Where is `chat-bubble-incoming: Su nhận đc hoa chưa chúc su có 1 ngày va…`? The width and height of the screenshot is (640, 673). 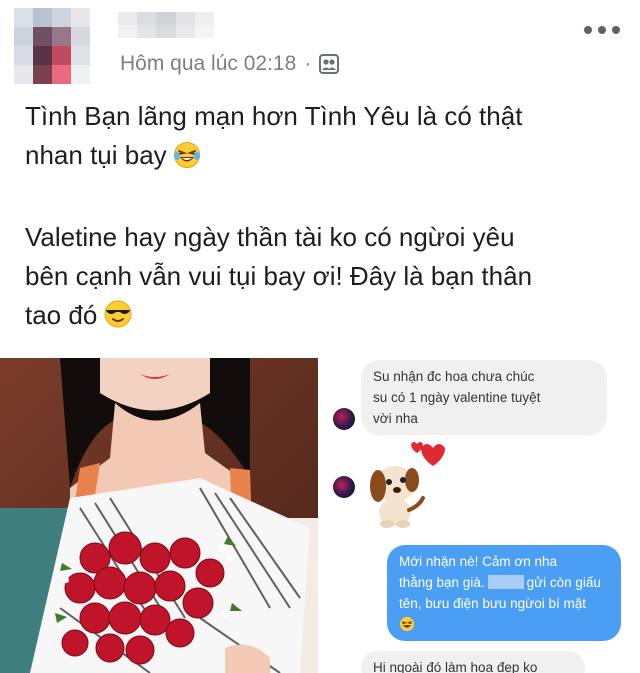 chat-bubble-incoming: Su nhận đc hoa chưa chúc su có 1 ngày va… is located at coordinates (484, 397).